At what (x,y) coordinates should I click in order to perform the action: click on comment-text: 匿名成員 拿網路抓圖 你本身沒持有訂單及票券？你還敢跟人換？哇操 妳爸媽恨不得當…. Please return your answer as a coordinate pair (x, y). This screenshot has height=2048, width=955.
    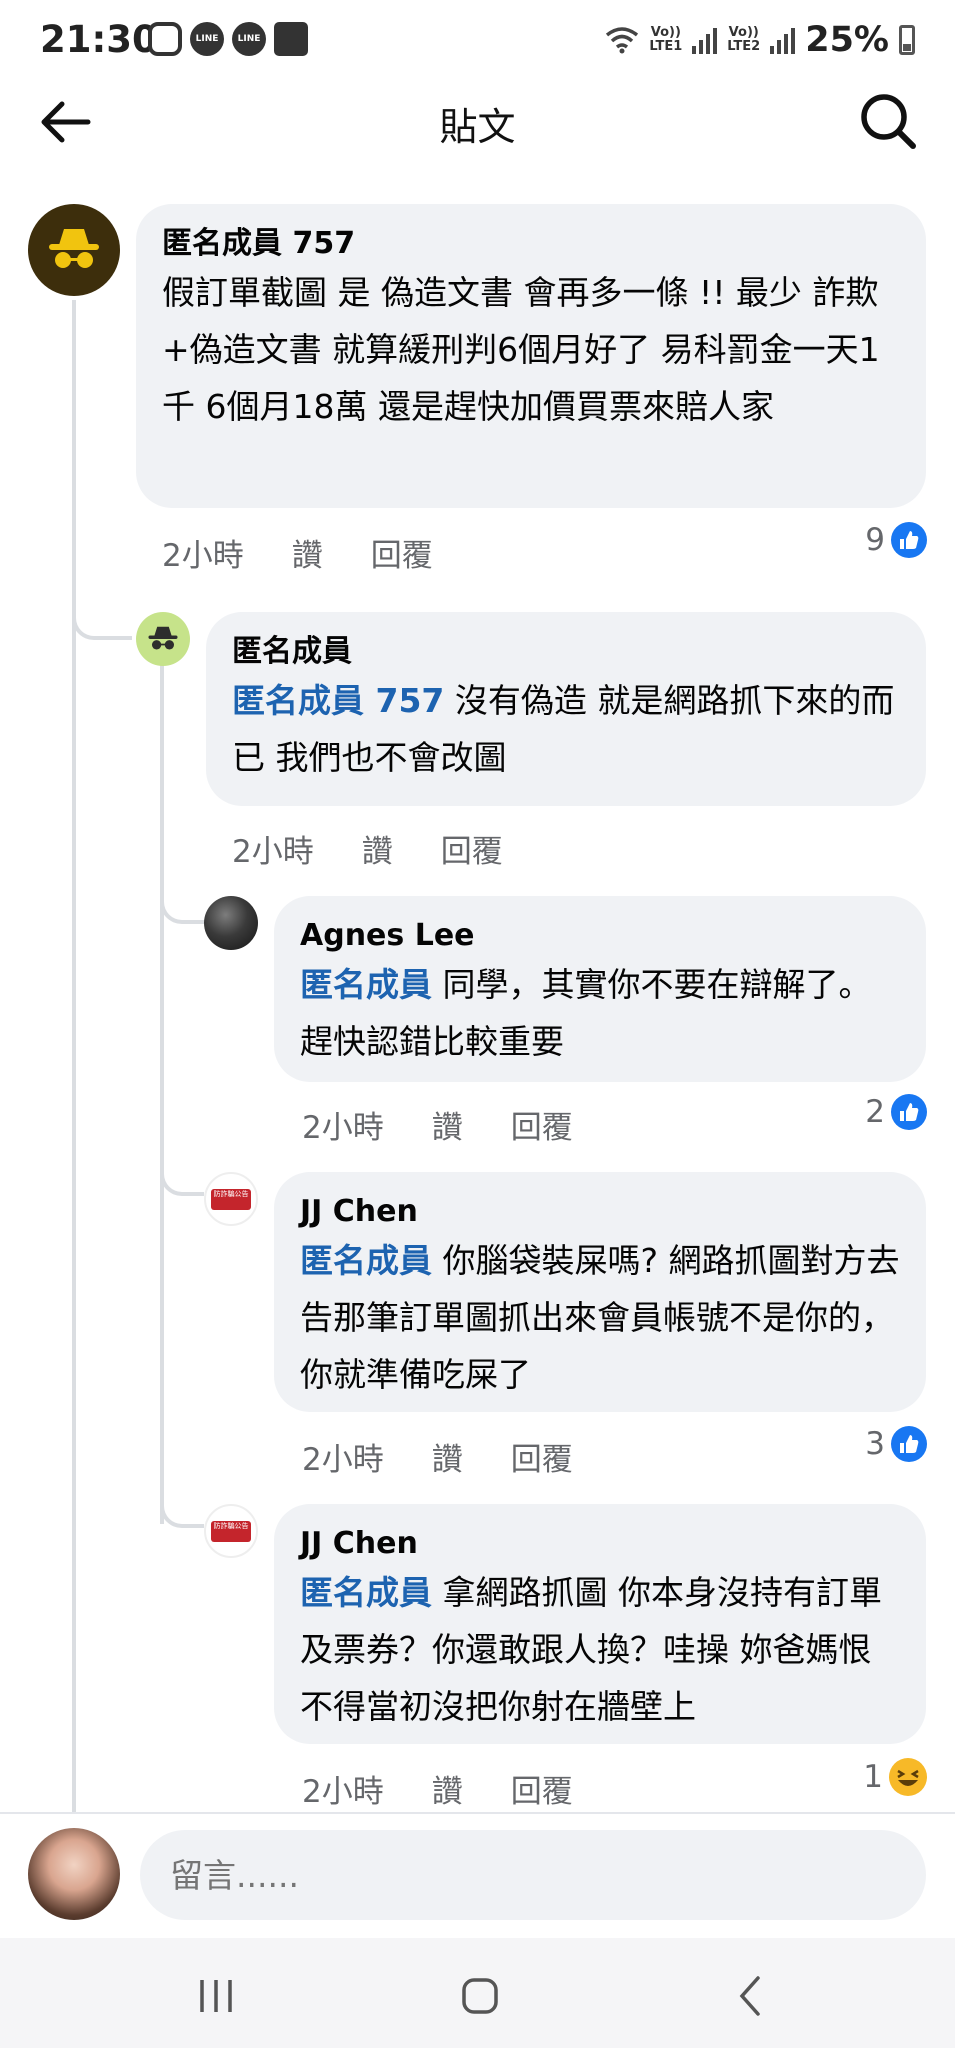
    Looking at the image, I should click on (591, 1649).